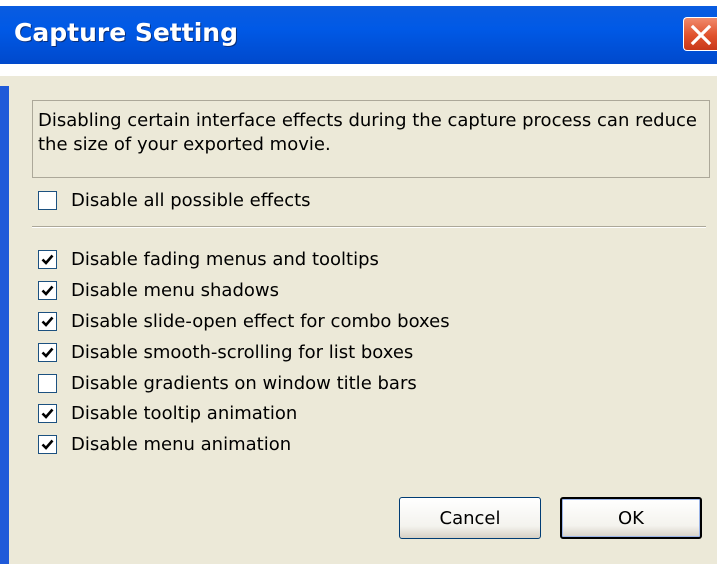  I want to click on option-fading-menus: Disable fading menus and tooltips, so click(208, 259).